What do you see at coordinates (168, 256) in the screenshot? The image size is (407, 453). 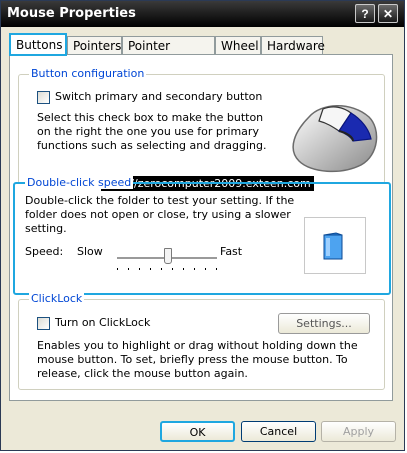 I see `double-click-slider-thumb` at bounding box center [168, 256].